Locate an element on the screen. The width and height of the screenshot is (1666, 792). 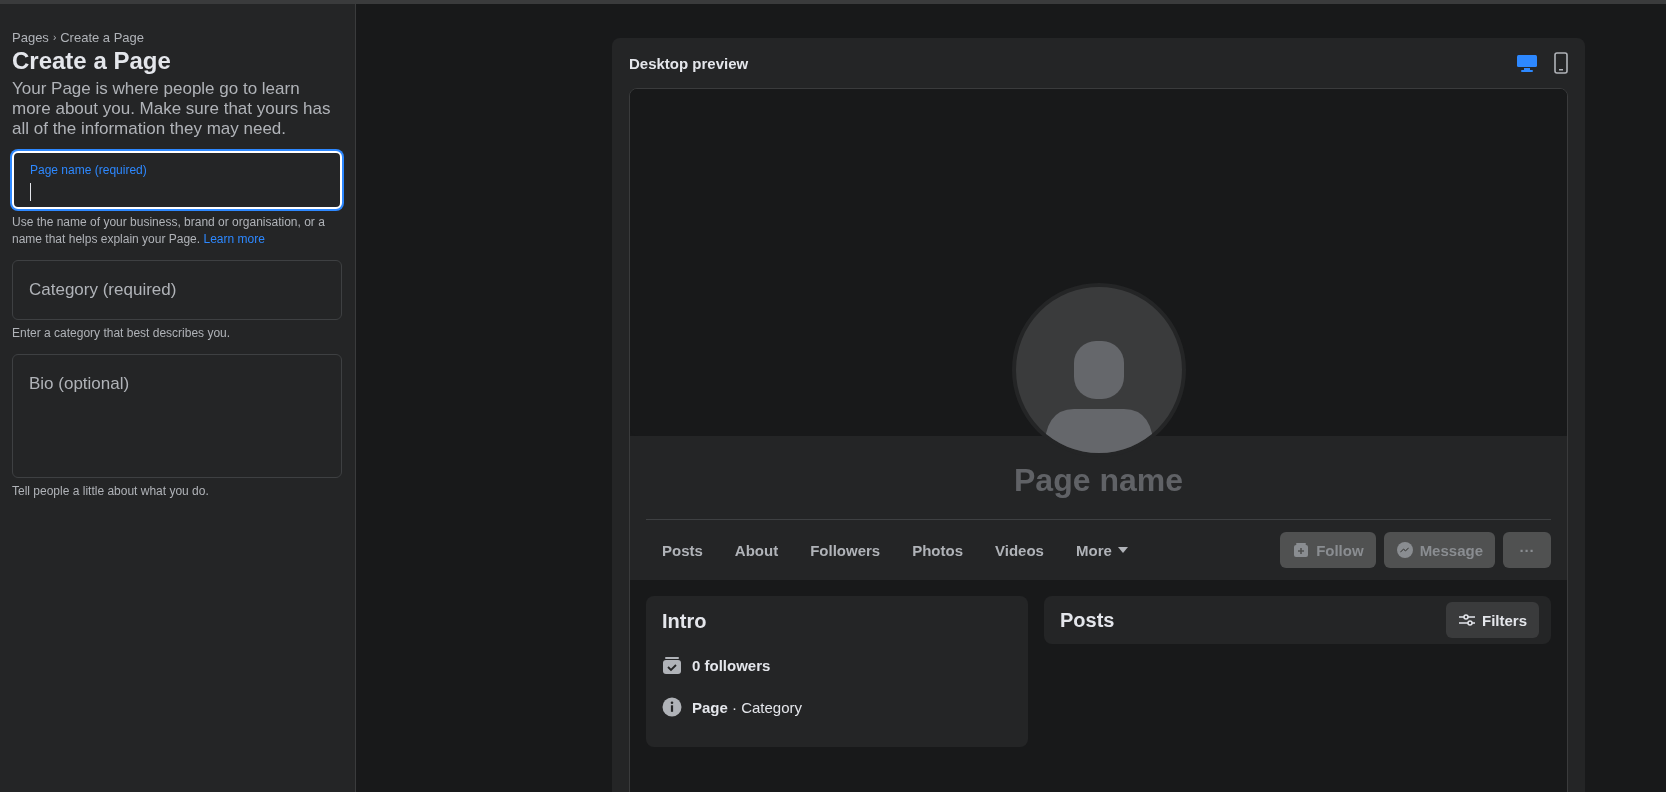
profile-tab: More is located at coordinates (1101, 550).